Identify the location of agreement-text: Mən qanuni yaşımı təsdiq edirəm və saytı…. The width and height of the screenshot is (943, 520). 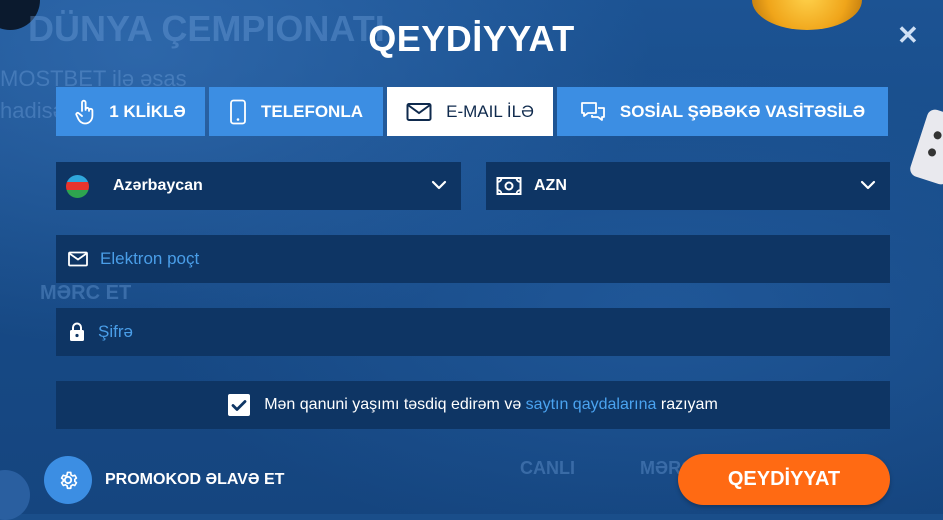
(491, 405).